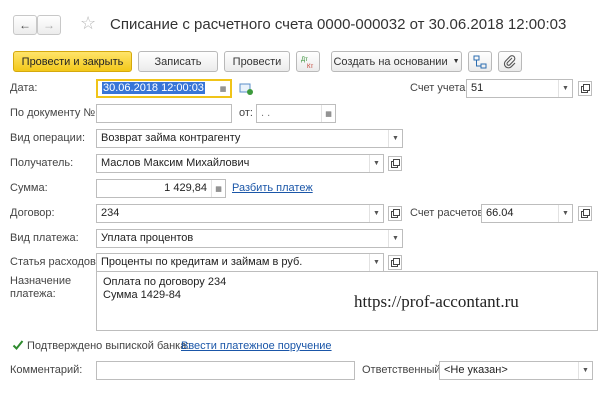 The image size is (600, 398). I want to click on structure-icon, so click(480, 61).